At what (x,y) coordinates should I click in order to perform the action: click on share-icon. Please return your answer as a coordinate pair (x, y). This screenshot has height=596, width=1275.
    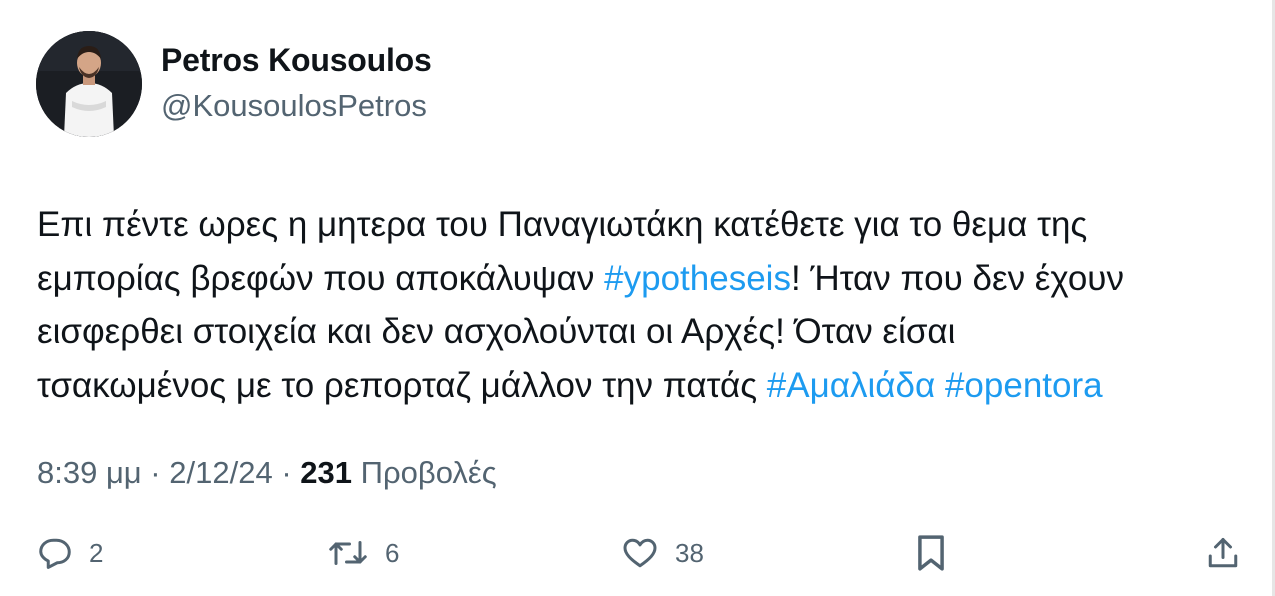
    Looking at the image, I should click on (1223, 553).